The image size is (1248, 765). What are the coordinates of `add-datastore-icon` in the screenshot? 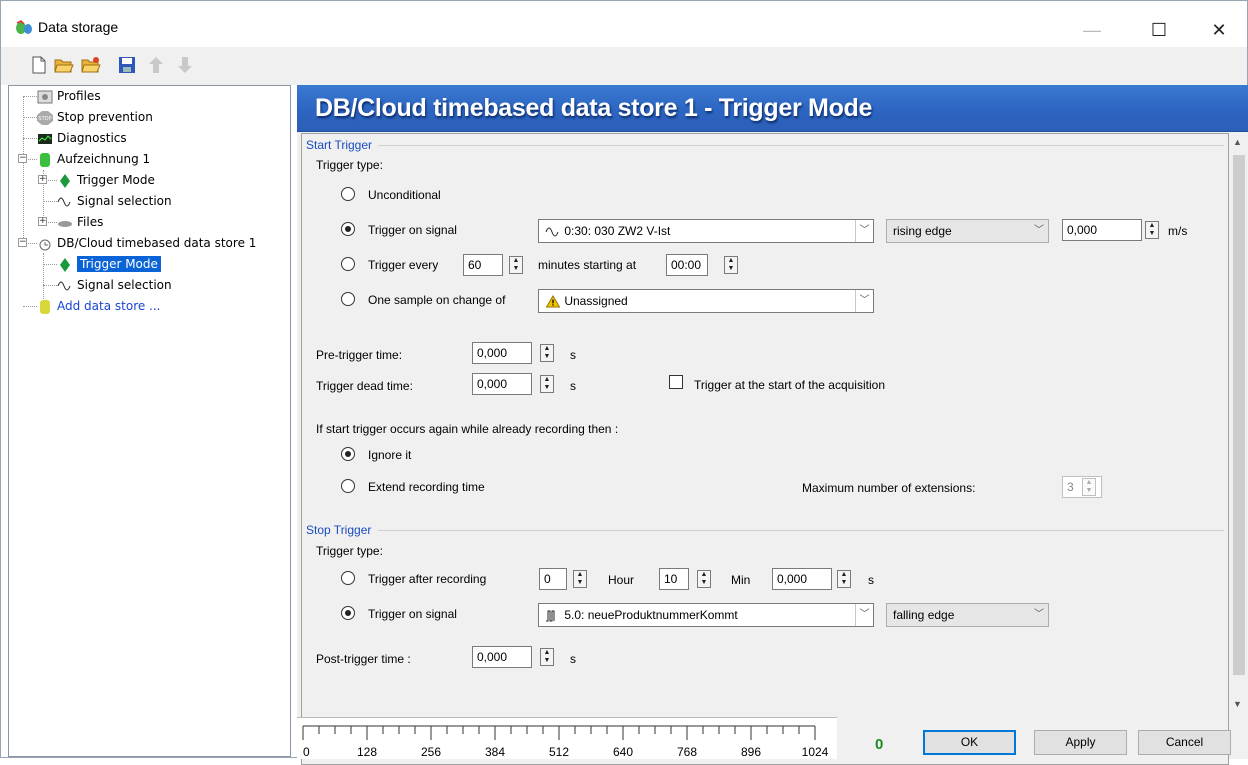 It's located at (45, 306).